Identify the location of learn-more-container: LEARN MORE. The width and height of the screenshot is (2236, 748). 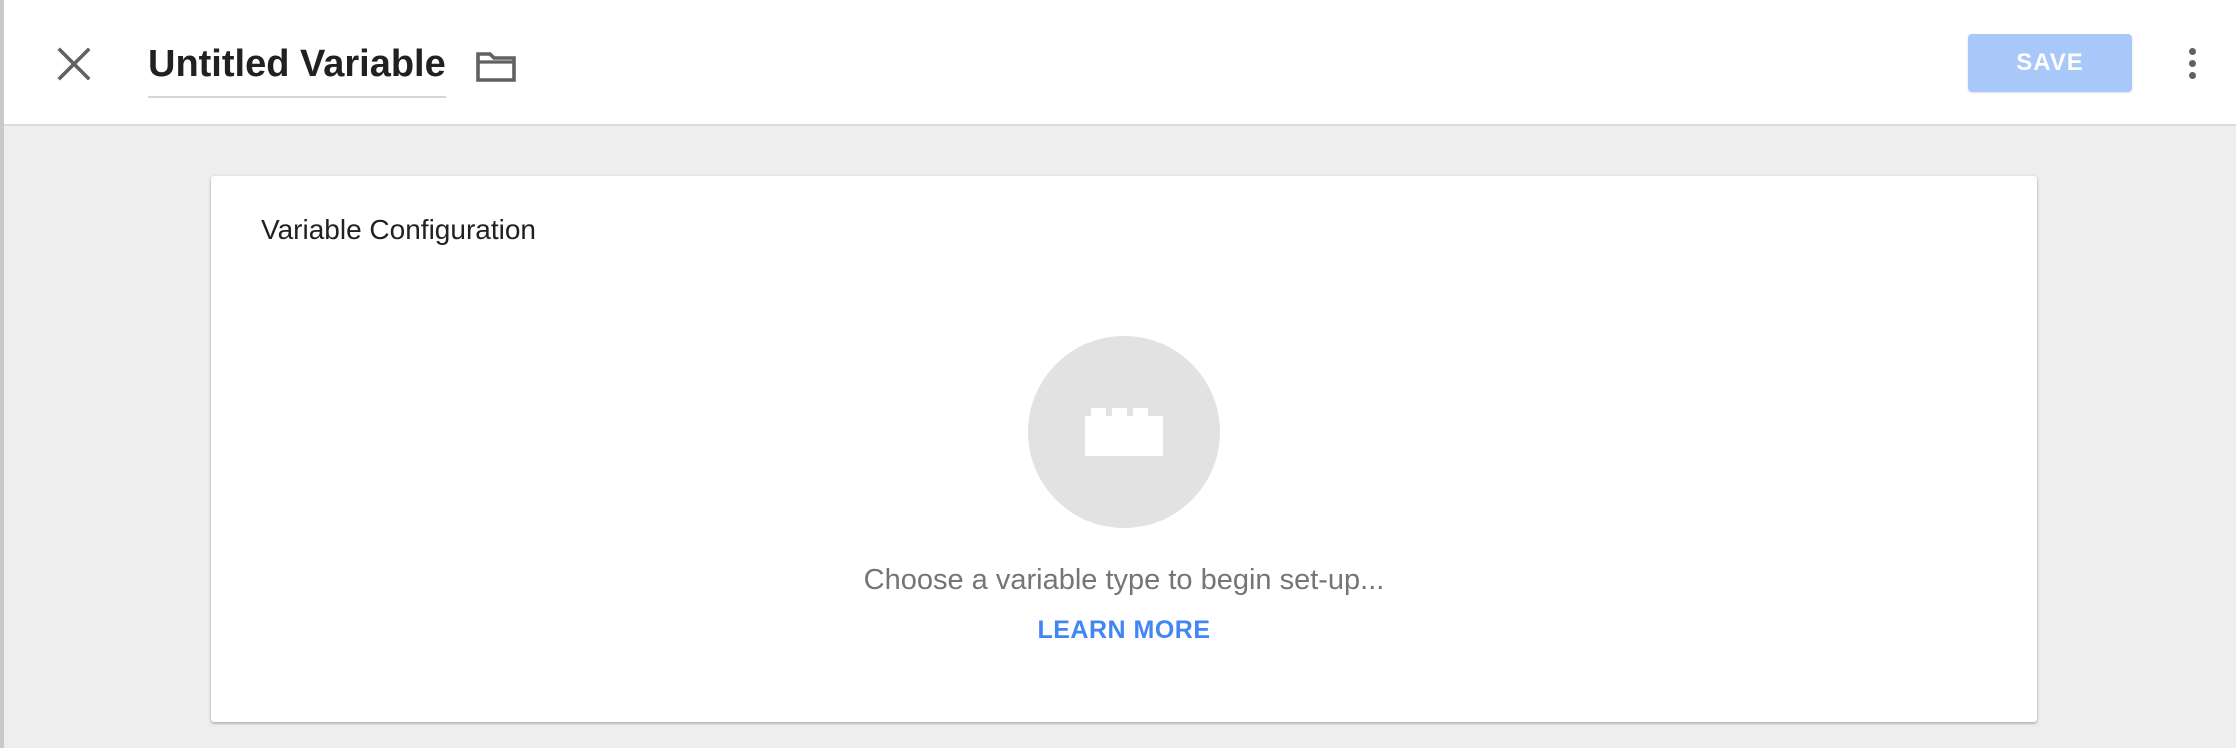
(1124, 630).